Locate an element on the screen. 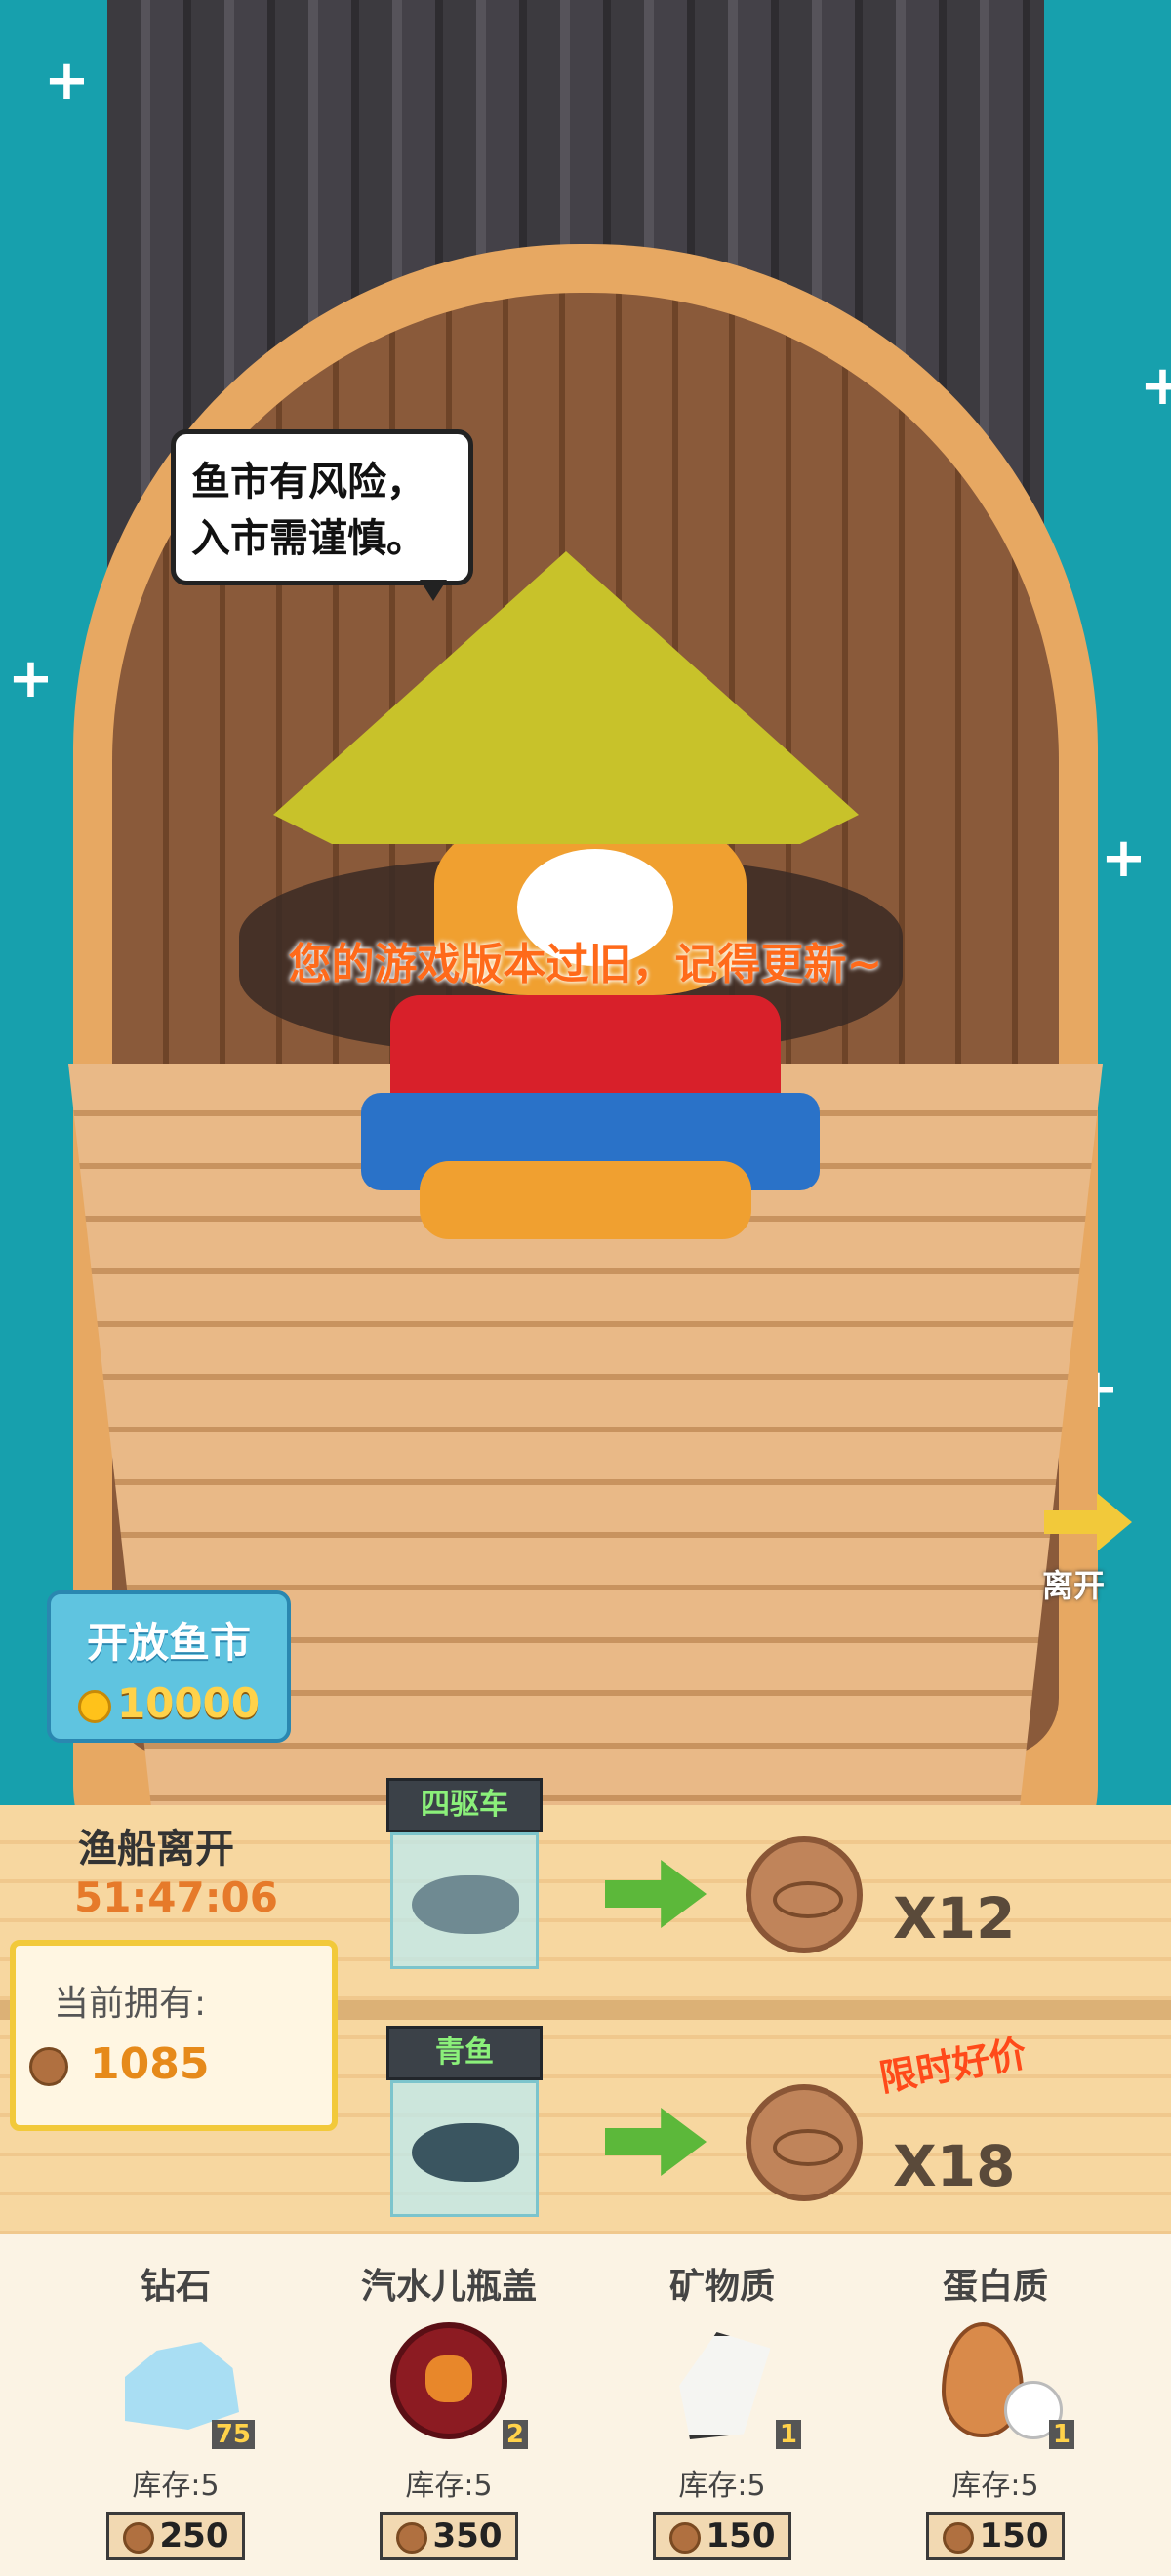 The width and height of the screenshot is (1171, 2576). shop-item-name: 钻石 is located at coordinates (175, 2287).